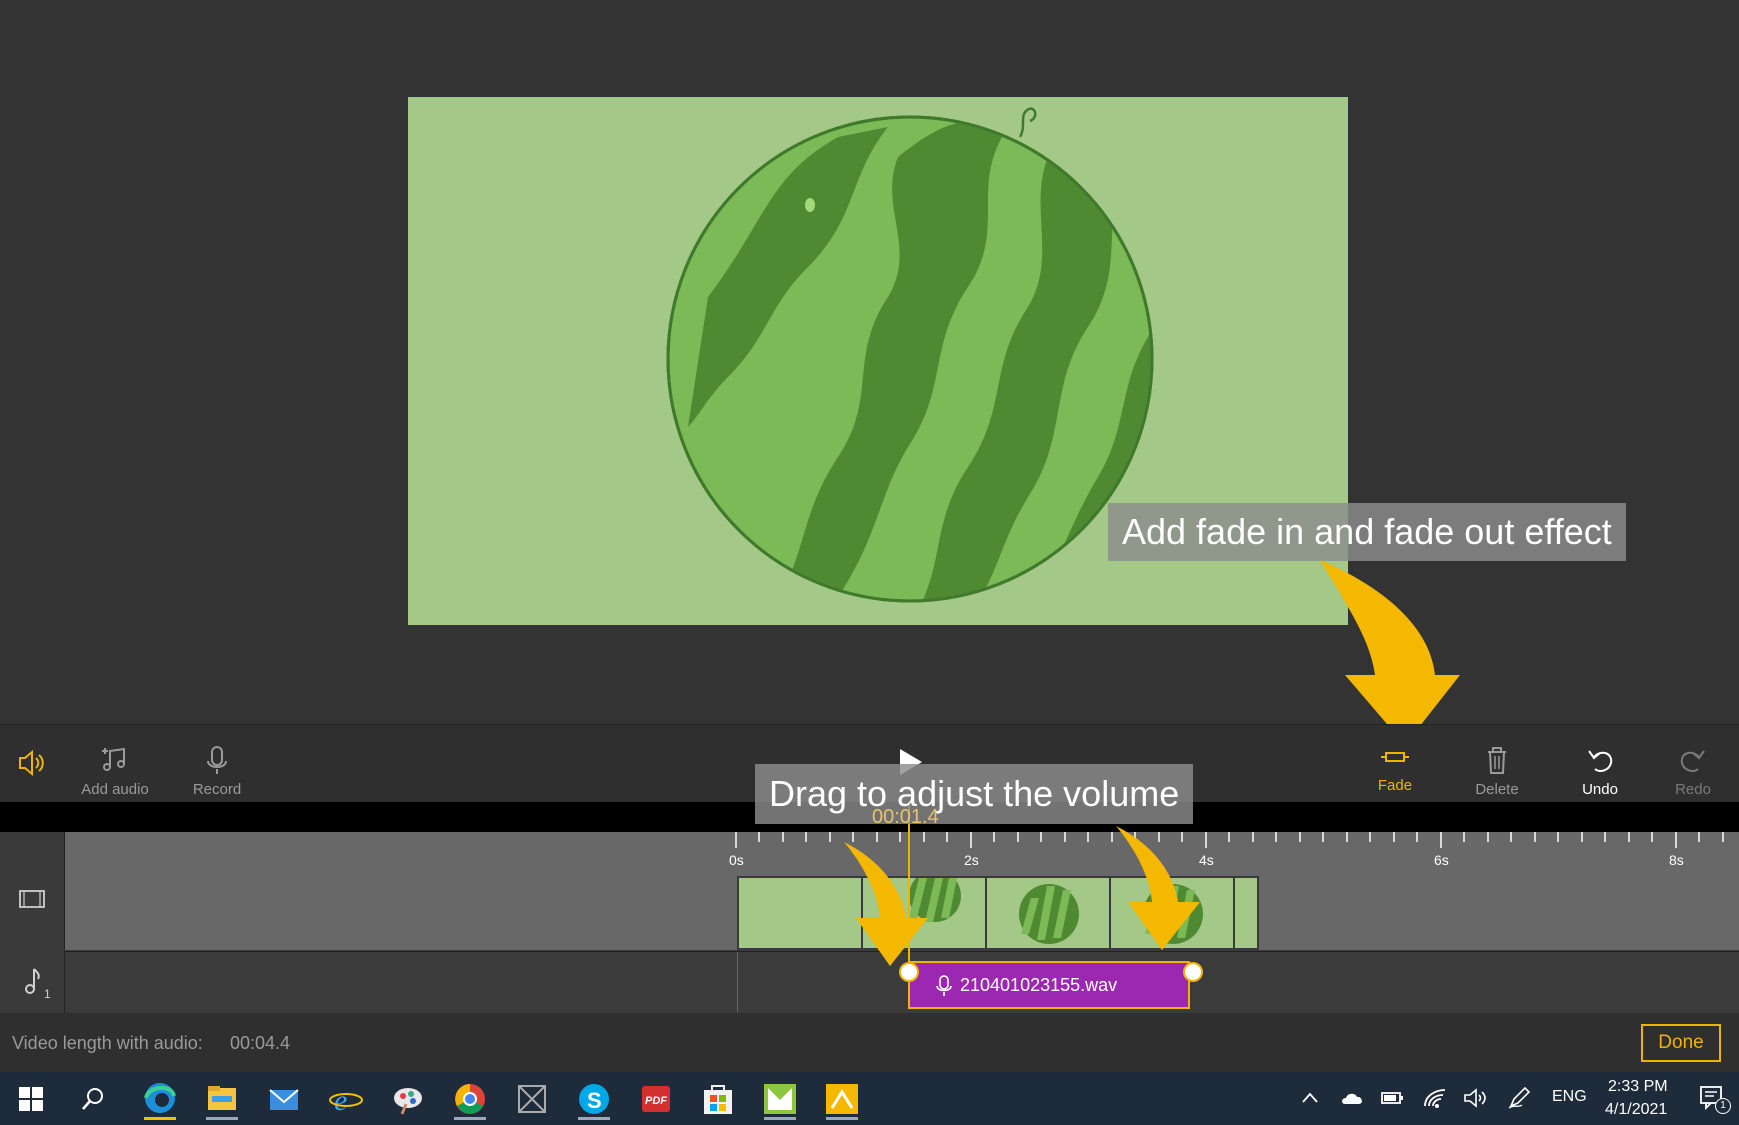 This screenshot has height=1125, width=1739. I want to click on clock-time: 2:33 PM, so click(1638, 1087).